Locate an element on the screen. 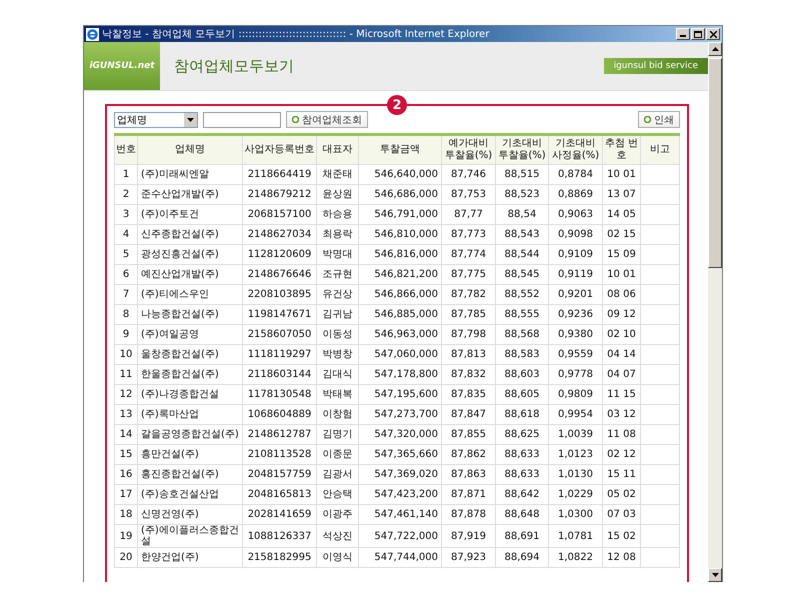 The image size is (803, 602). table-cell: 18 is located at coordinates (126, 514).